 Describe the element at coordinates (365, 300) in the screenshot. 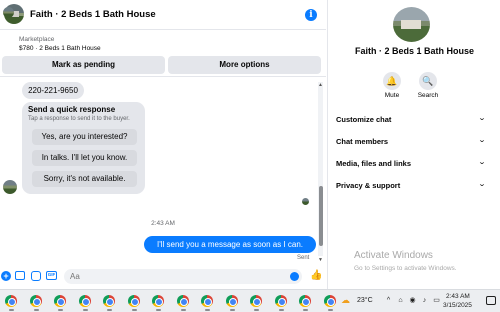

I see `weather-temperature: 23°C` at that location.